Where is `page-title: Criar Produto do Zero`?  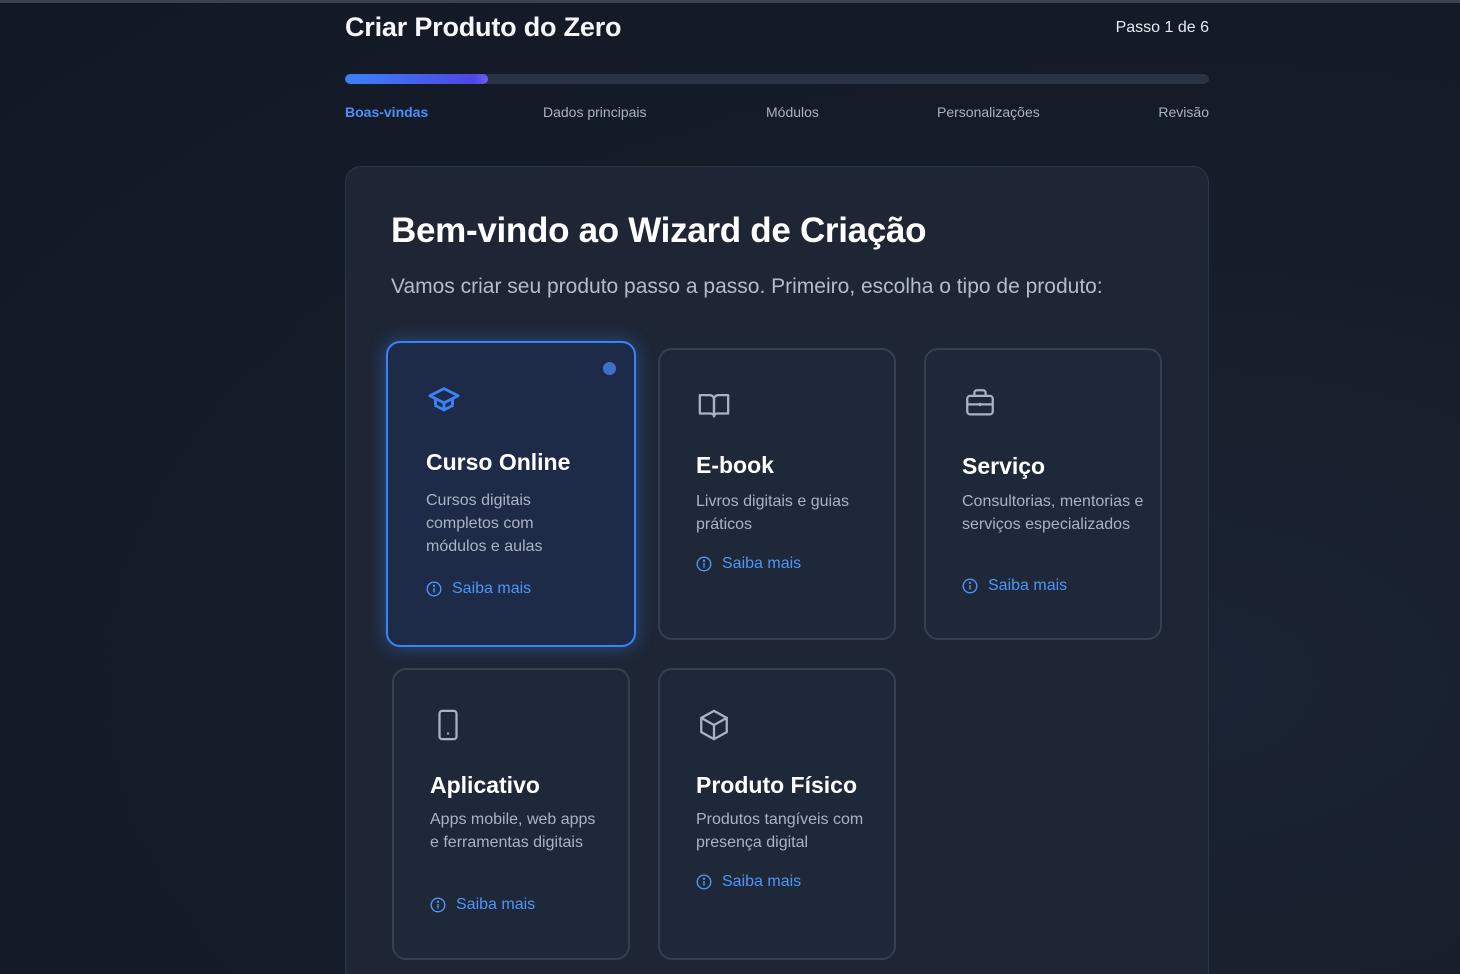 page-title: Criar Produto do Zero is located at coordinates (483, 27).